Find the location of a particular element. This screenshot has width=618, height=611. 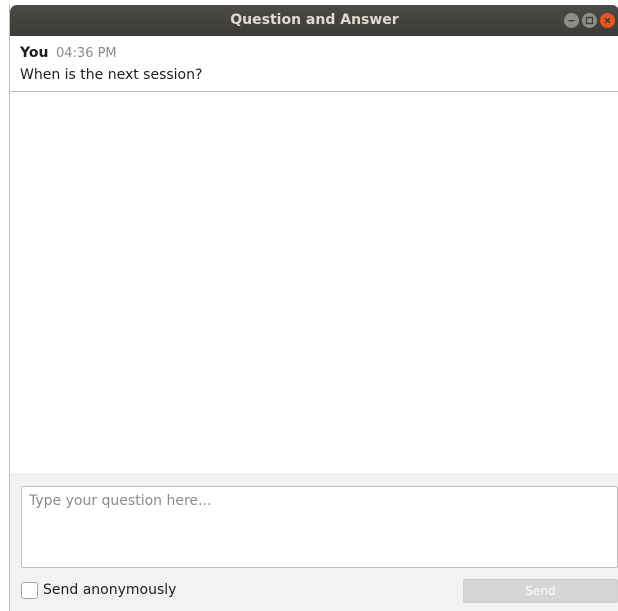

message-time: 04:36 PM is located at coordinates (86, 53).